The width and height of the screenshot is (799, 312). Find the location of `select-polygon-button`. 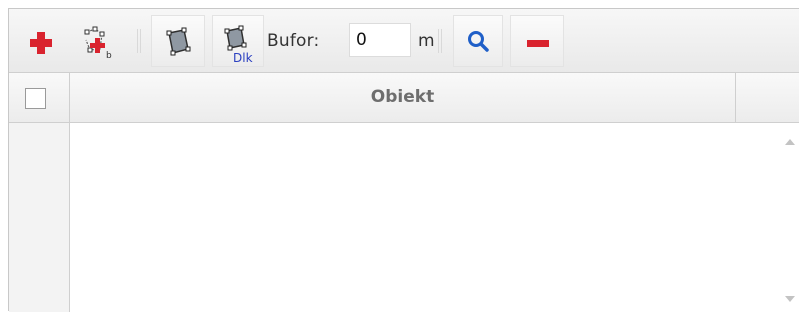

select-polygon-button is located at coordinates (178, 41).